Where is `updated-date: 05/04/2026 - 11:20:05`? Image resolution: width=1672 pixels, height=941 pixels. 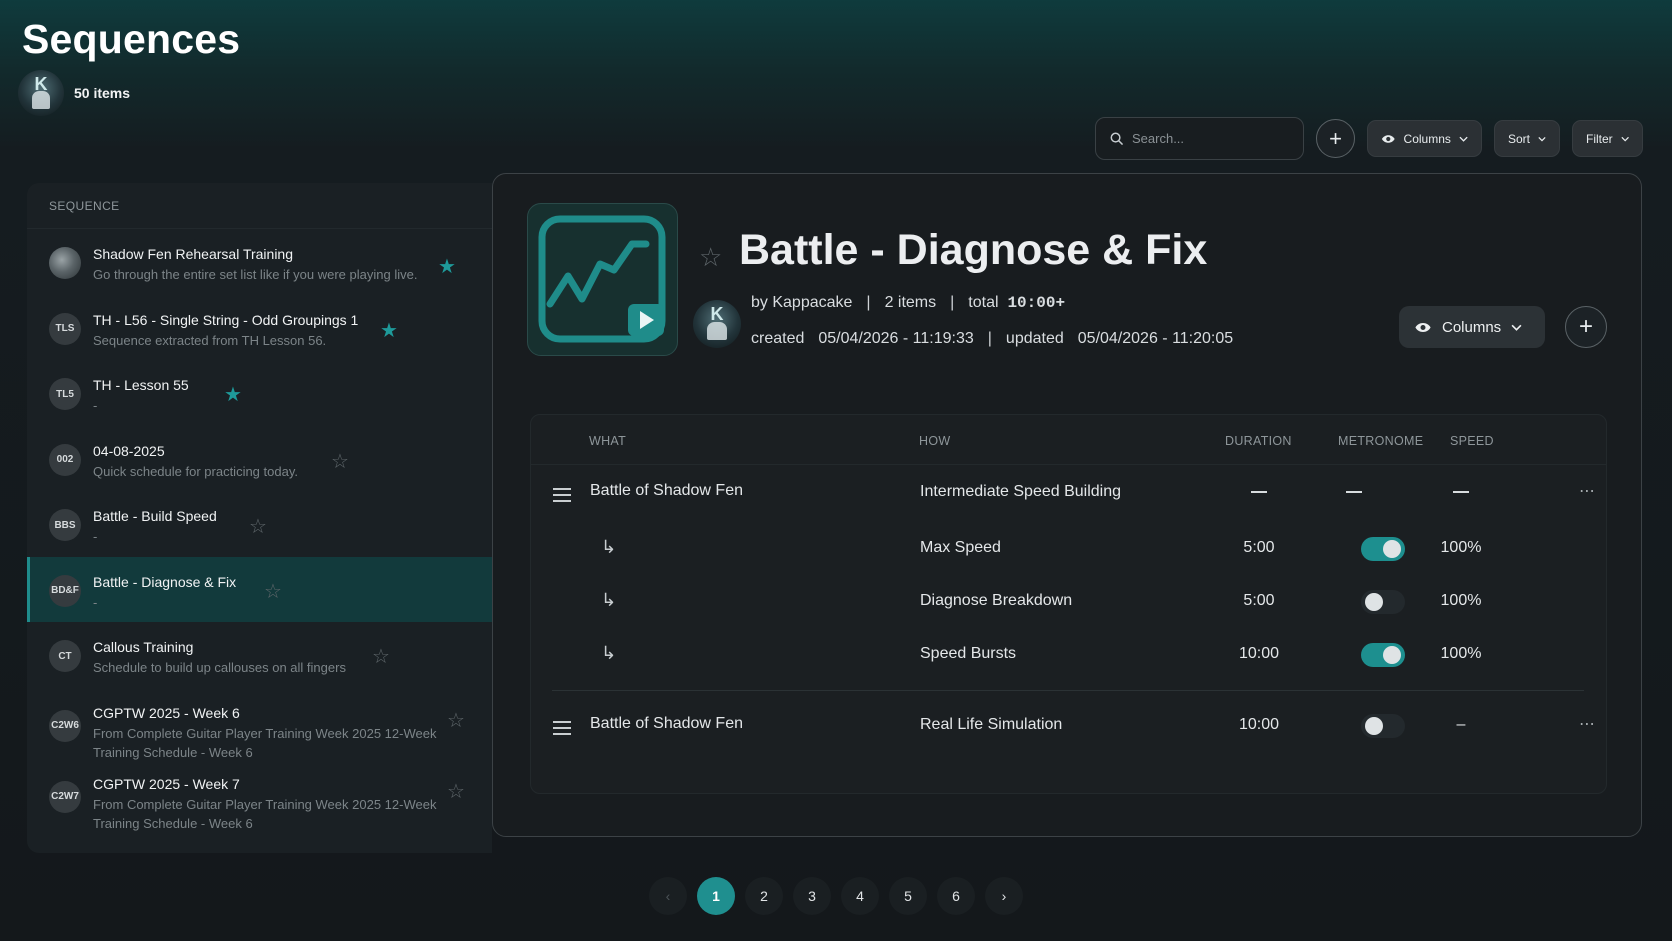 updated-date: 05/04/2026 - 11:20:05 is located at coordinates (1155, 338).